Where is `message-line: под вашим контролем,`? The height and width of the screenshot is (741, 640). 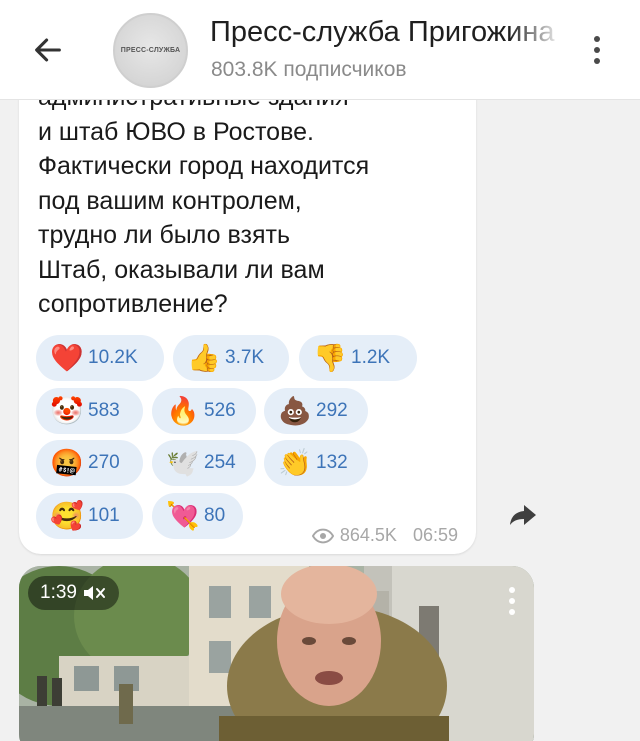
message-line: под вашим контролем, is located at coordinates (170, 200).